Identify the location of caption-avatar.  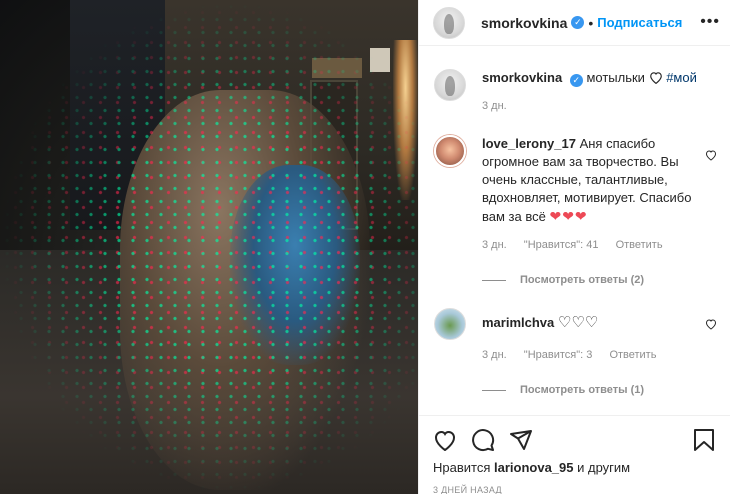
(450, 85).